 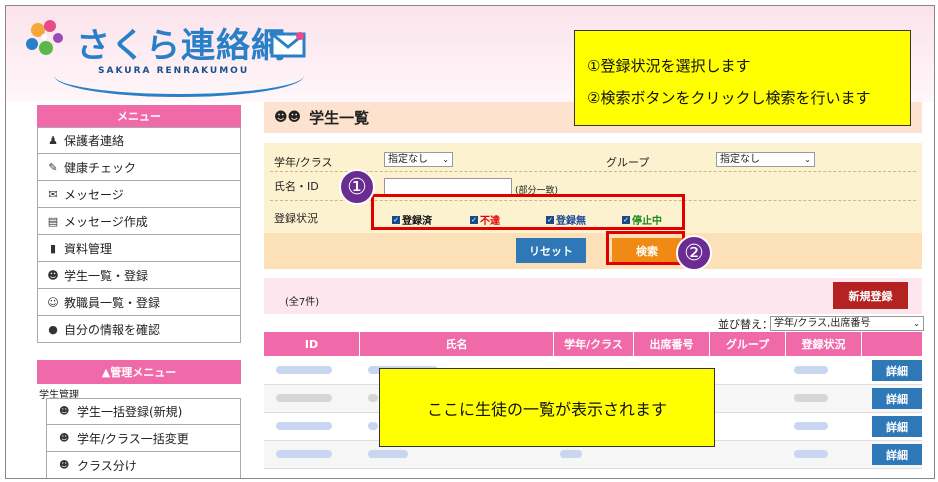 What do you see at coordinates (672, 344) in the screenshot?
I see `col-attendance-no: 出席番号` at bounding box center [672, 344].